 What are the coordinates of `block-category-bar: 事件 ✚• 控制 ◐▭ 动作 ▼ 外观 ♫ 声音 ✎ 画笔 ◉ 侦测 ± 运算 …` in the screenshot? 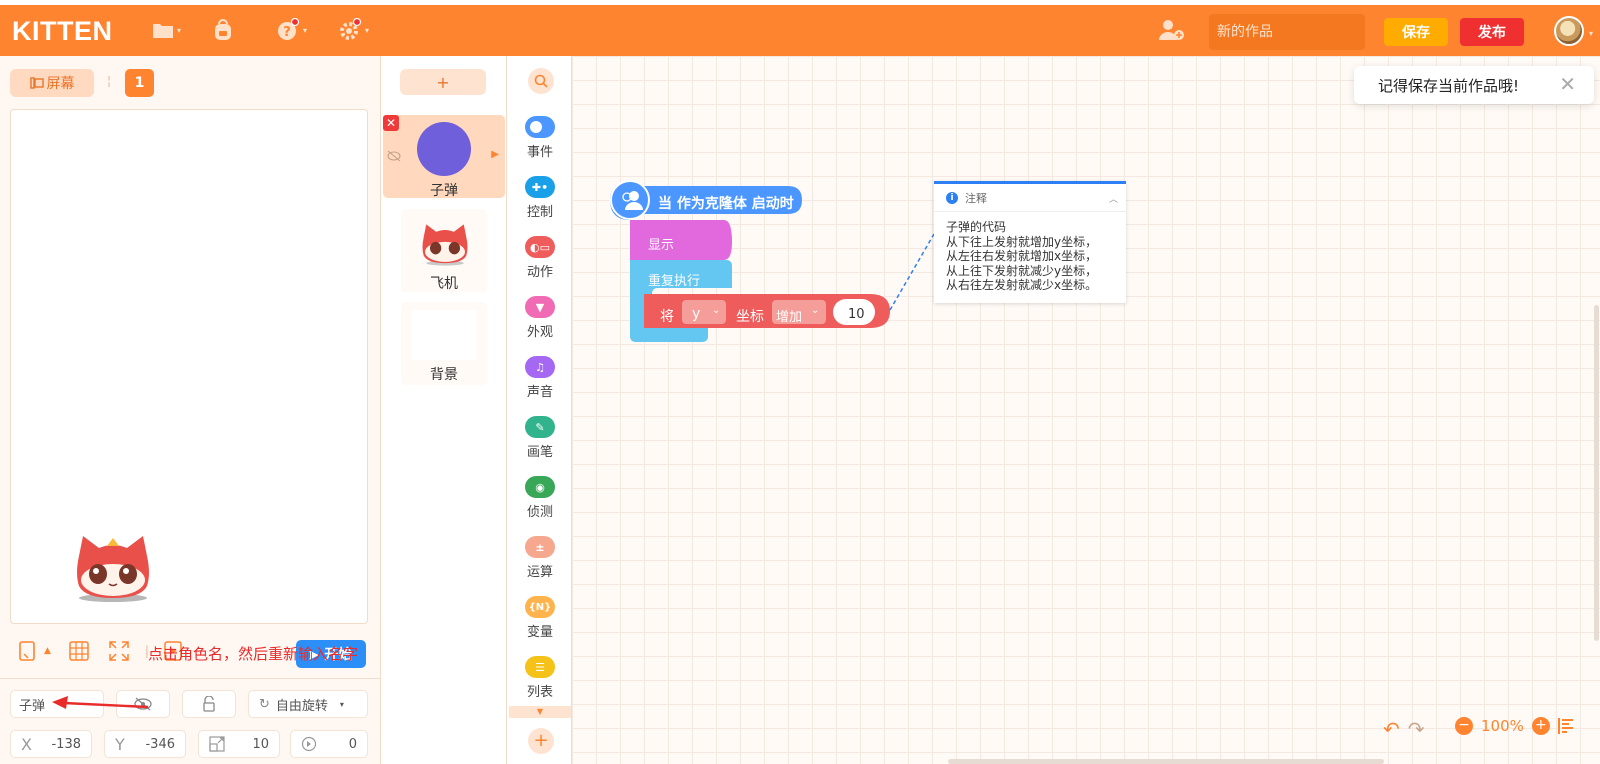 It's located at (539, 410).